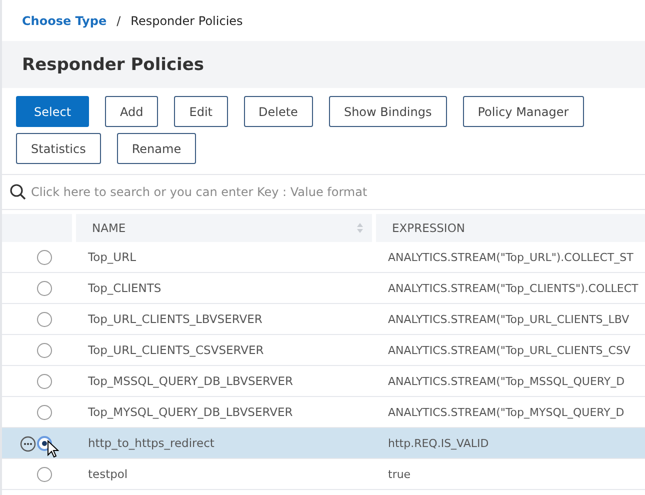 Image resolution: width=645 pixels, height=495 pixels. I want to click on table-cell: Top_URL, so click(222, 257).